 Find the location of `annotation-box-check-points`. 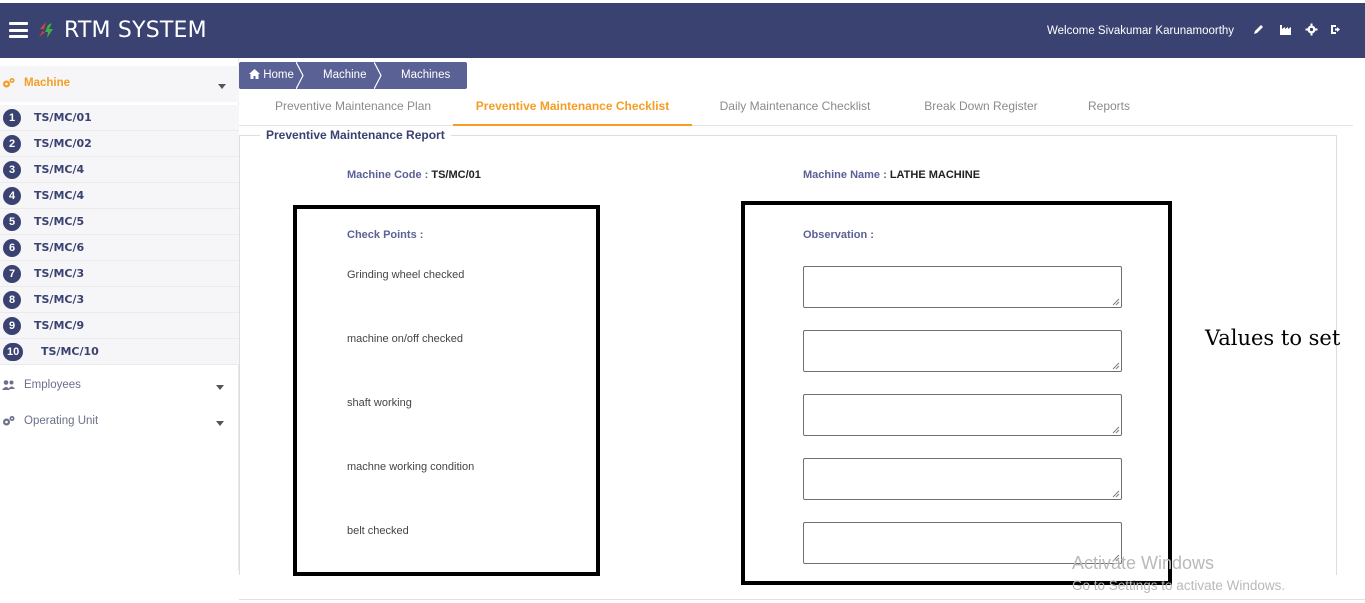

annotation-box-check-points is located at coordinates (446, 390).